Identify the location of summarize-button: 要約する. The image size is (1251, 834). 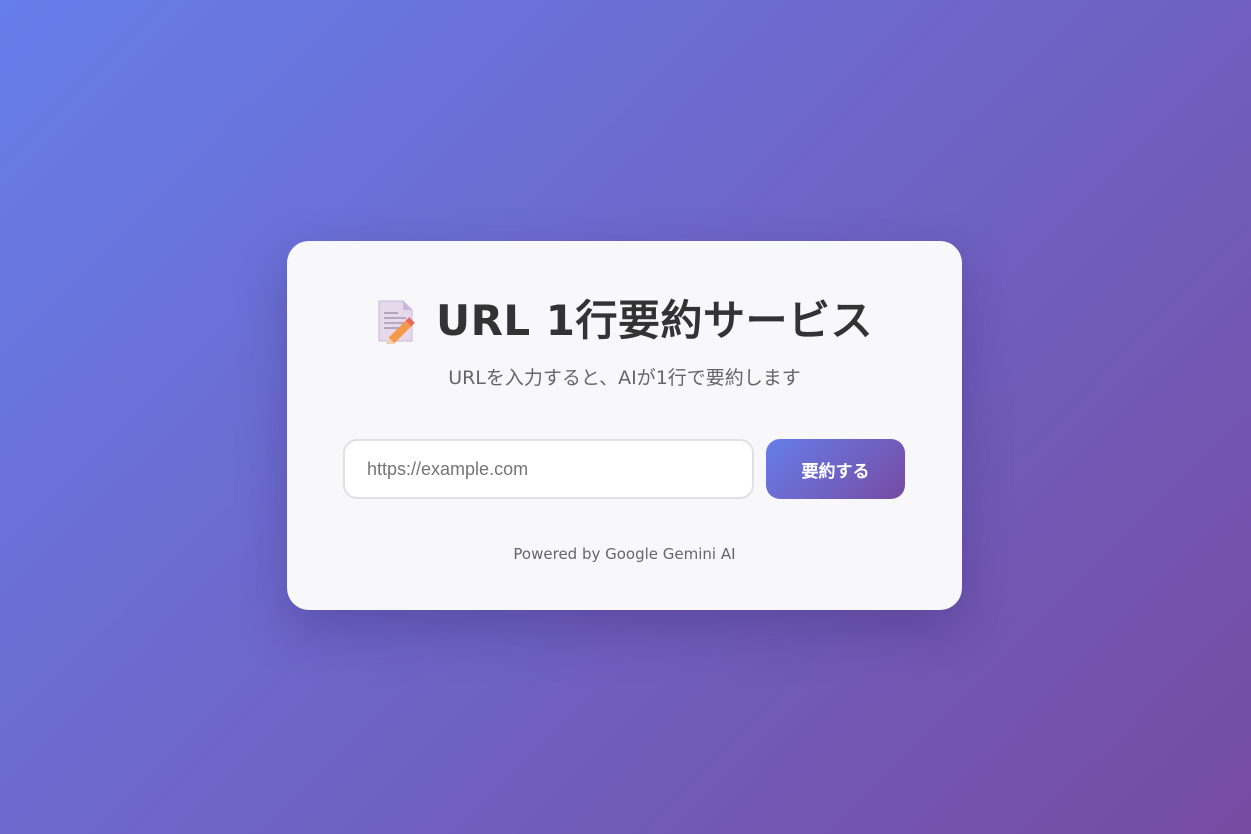
(835, 469).